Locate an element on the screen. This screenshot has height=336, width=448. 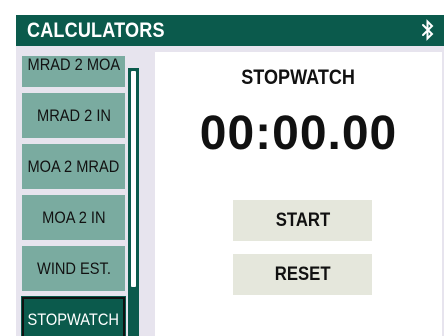
menu-item-label: MOA 2 IN is located at coordinates (73, 217).